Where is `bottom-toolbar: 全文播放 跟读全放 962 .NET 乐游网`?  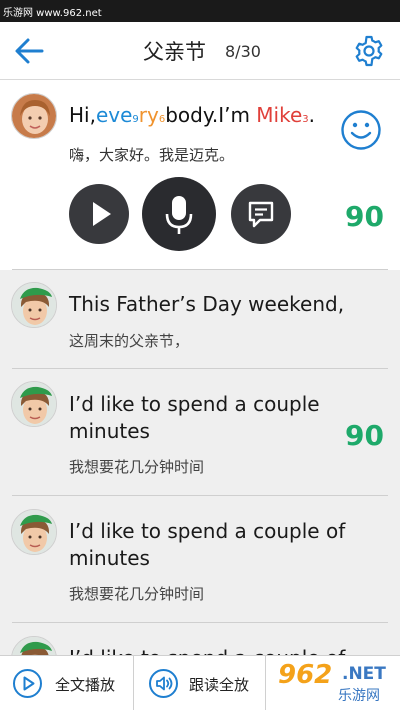
bottom-toolbar: 全文播放 跟读全放 962 .NET 乐游网 is located at coordinates (200, 682).